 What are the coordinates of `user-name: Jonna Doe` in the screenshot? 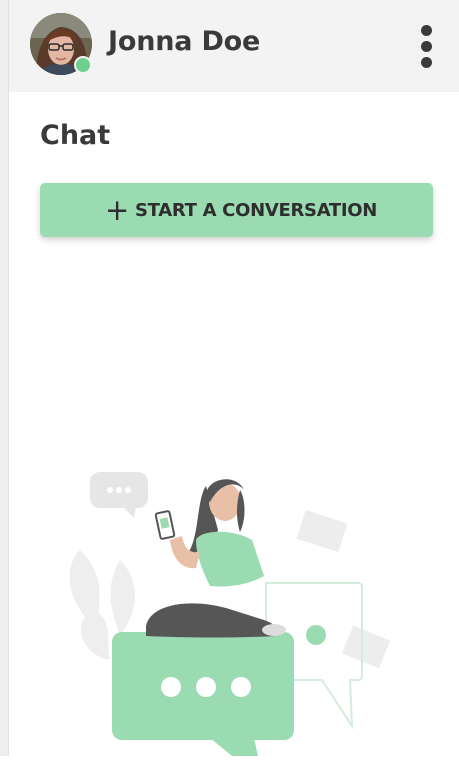 It's located at (184, 41).